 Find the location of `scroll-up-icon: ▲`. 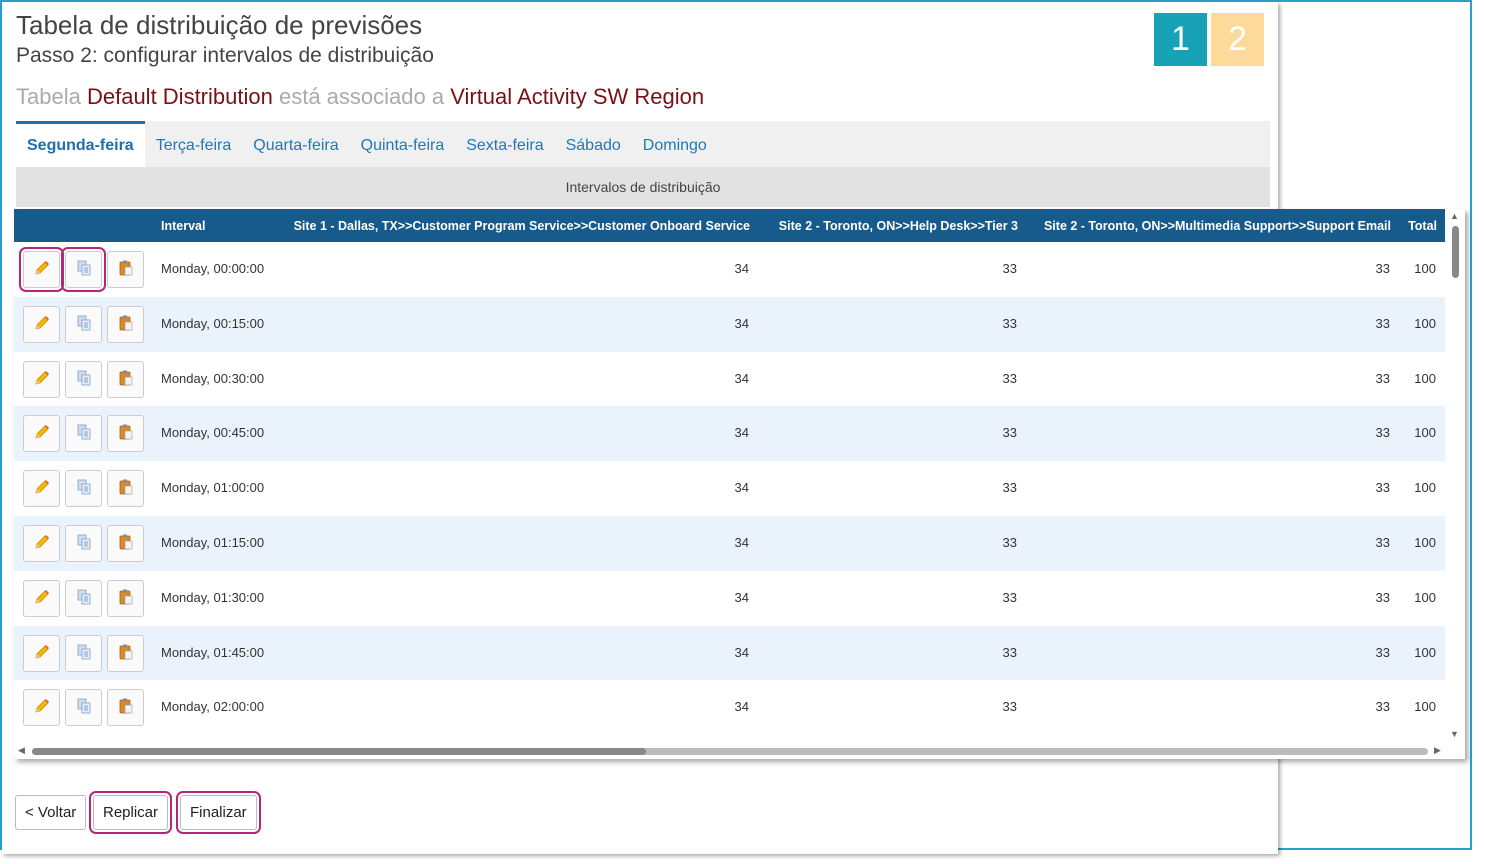

scroll-up-icon: ▲ is located at coordinates (1454, 216).